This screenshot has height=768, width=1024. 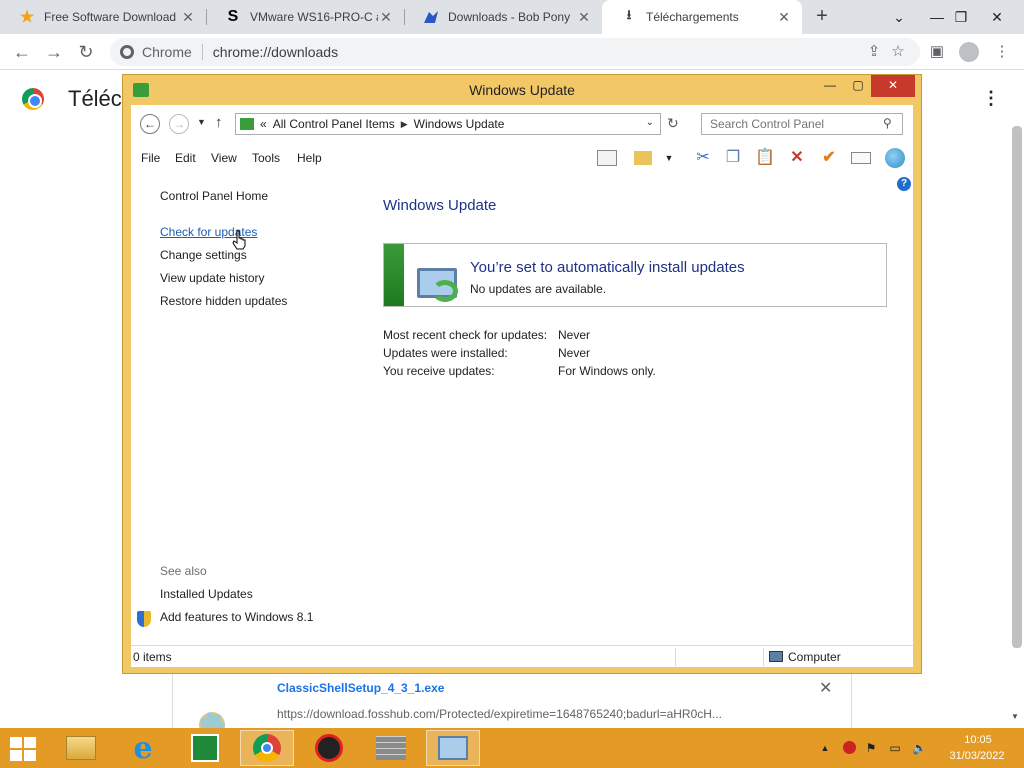 I want to click on tab-search-chevron-icon: ⌄, so click(x=899, y=17).